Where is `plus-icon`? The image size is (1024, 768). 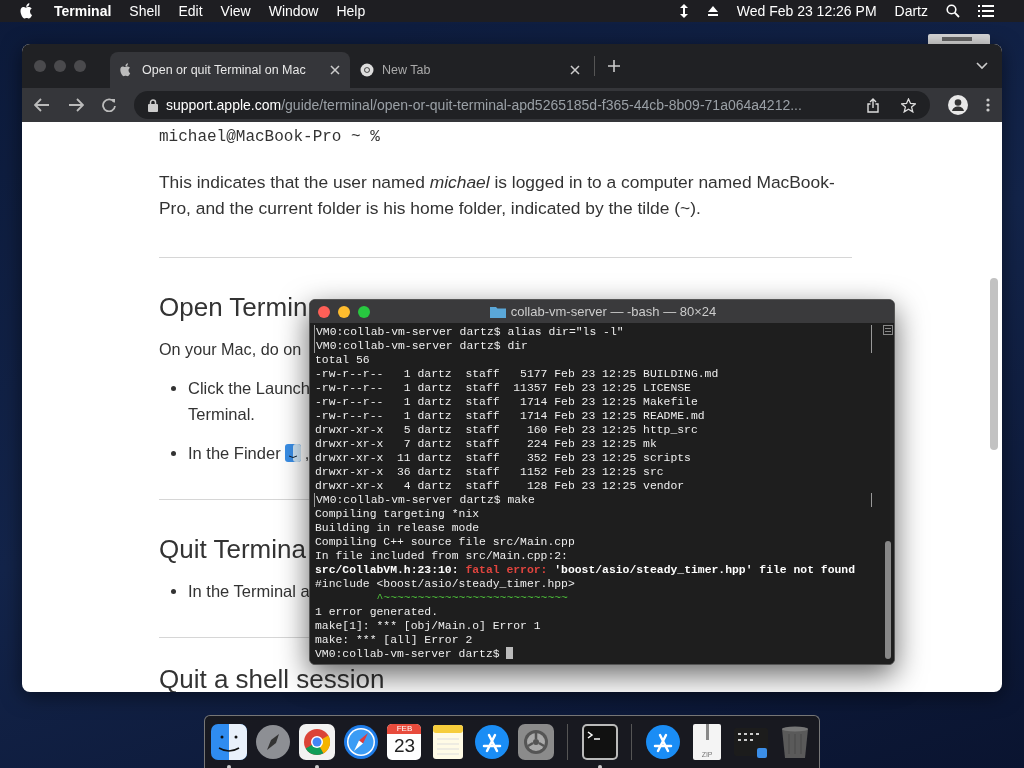
plus-icon is located at coordinates (614, 66).